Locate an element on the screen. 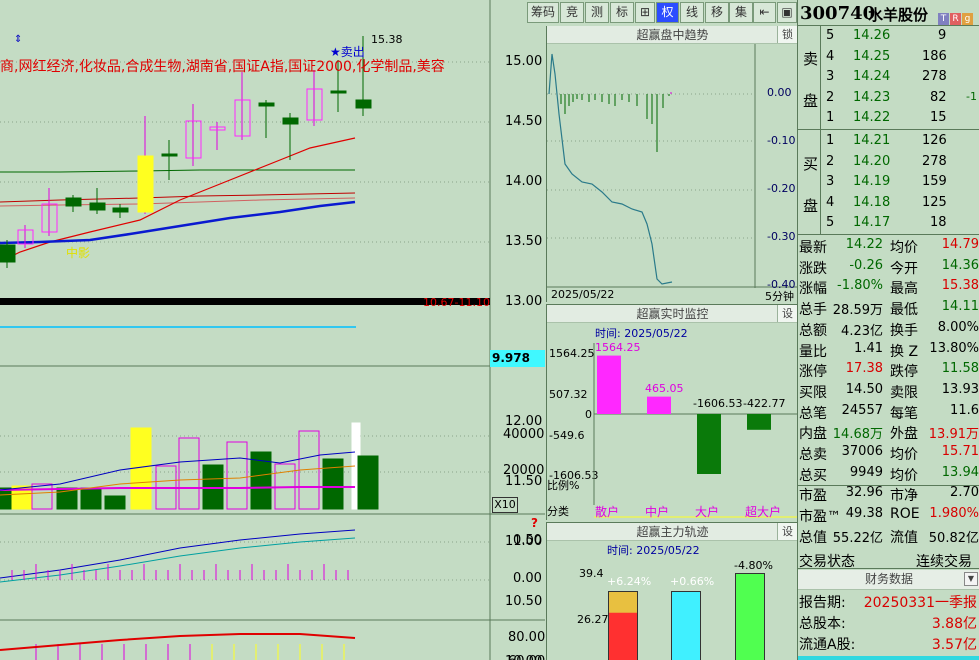 The width and height of the screenshot is (979, 660). toolbar-tab-3: 标 is located at coordinates (622, 12).